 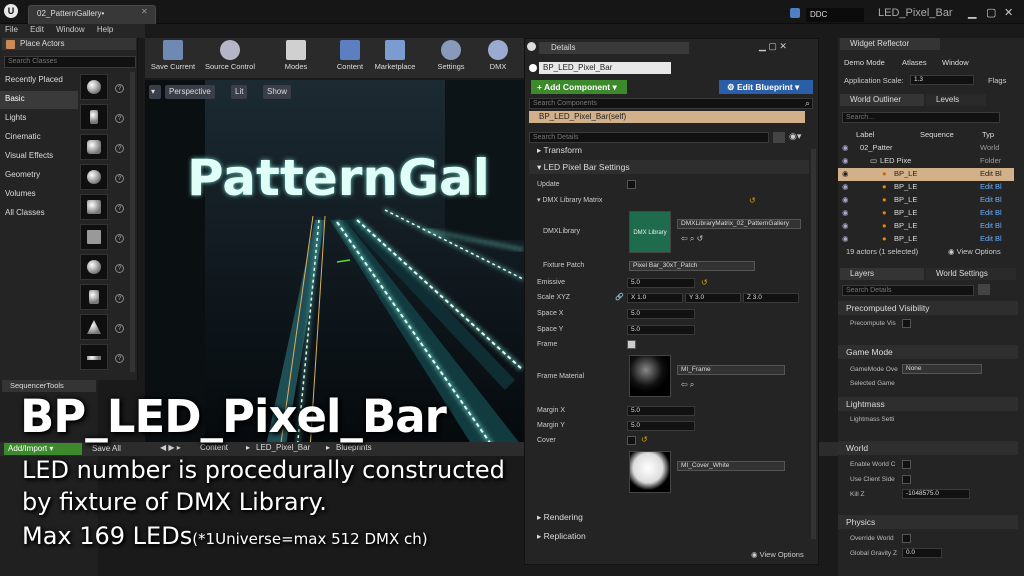 I want to click on add-component-button: + Add Component ▾, so click(x=579, y=87).